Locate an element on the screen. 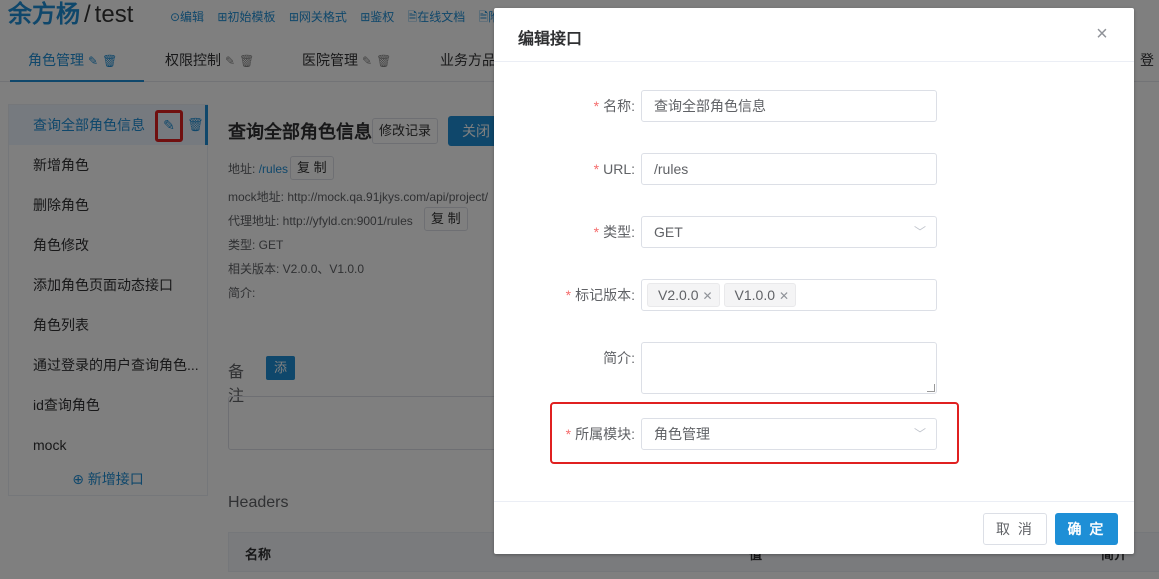 Image resolution: width=1159 pixels, height=579 pixels. resize-handle is located at coordinates (931, 388).